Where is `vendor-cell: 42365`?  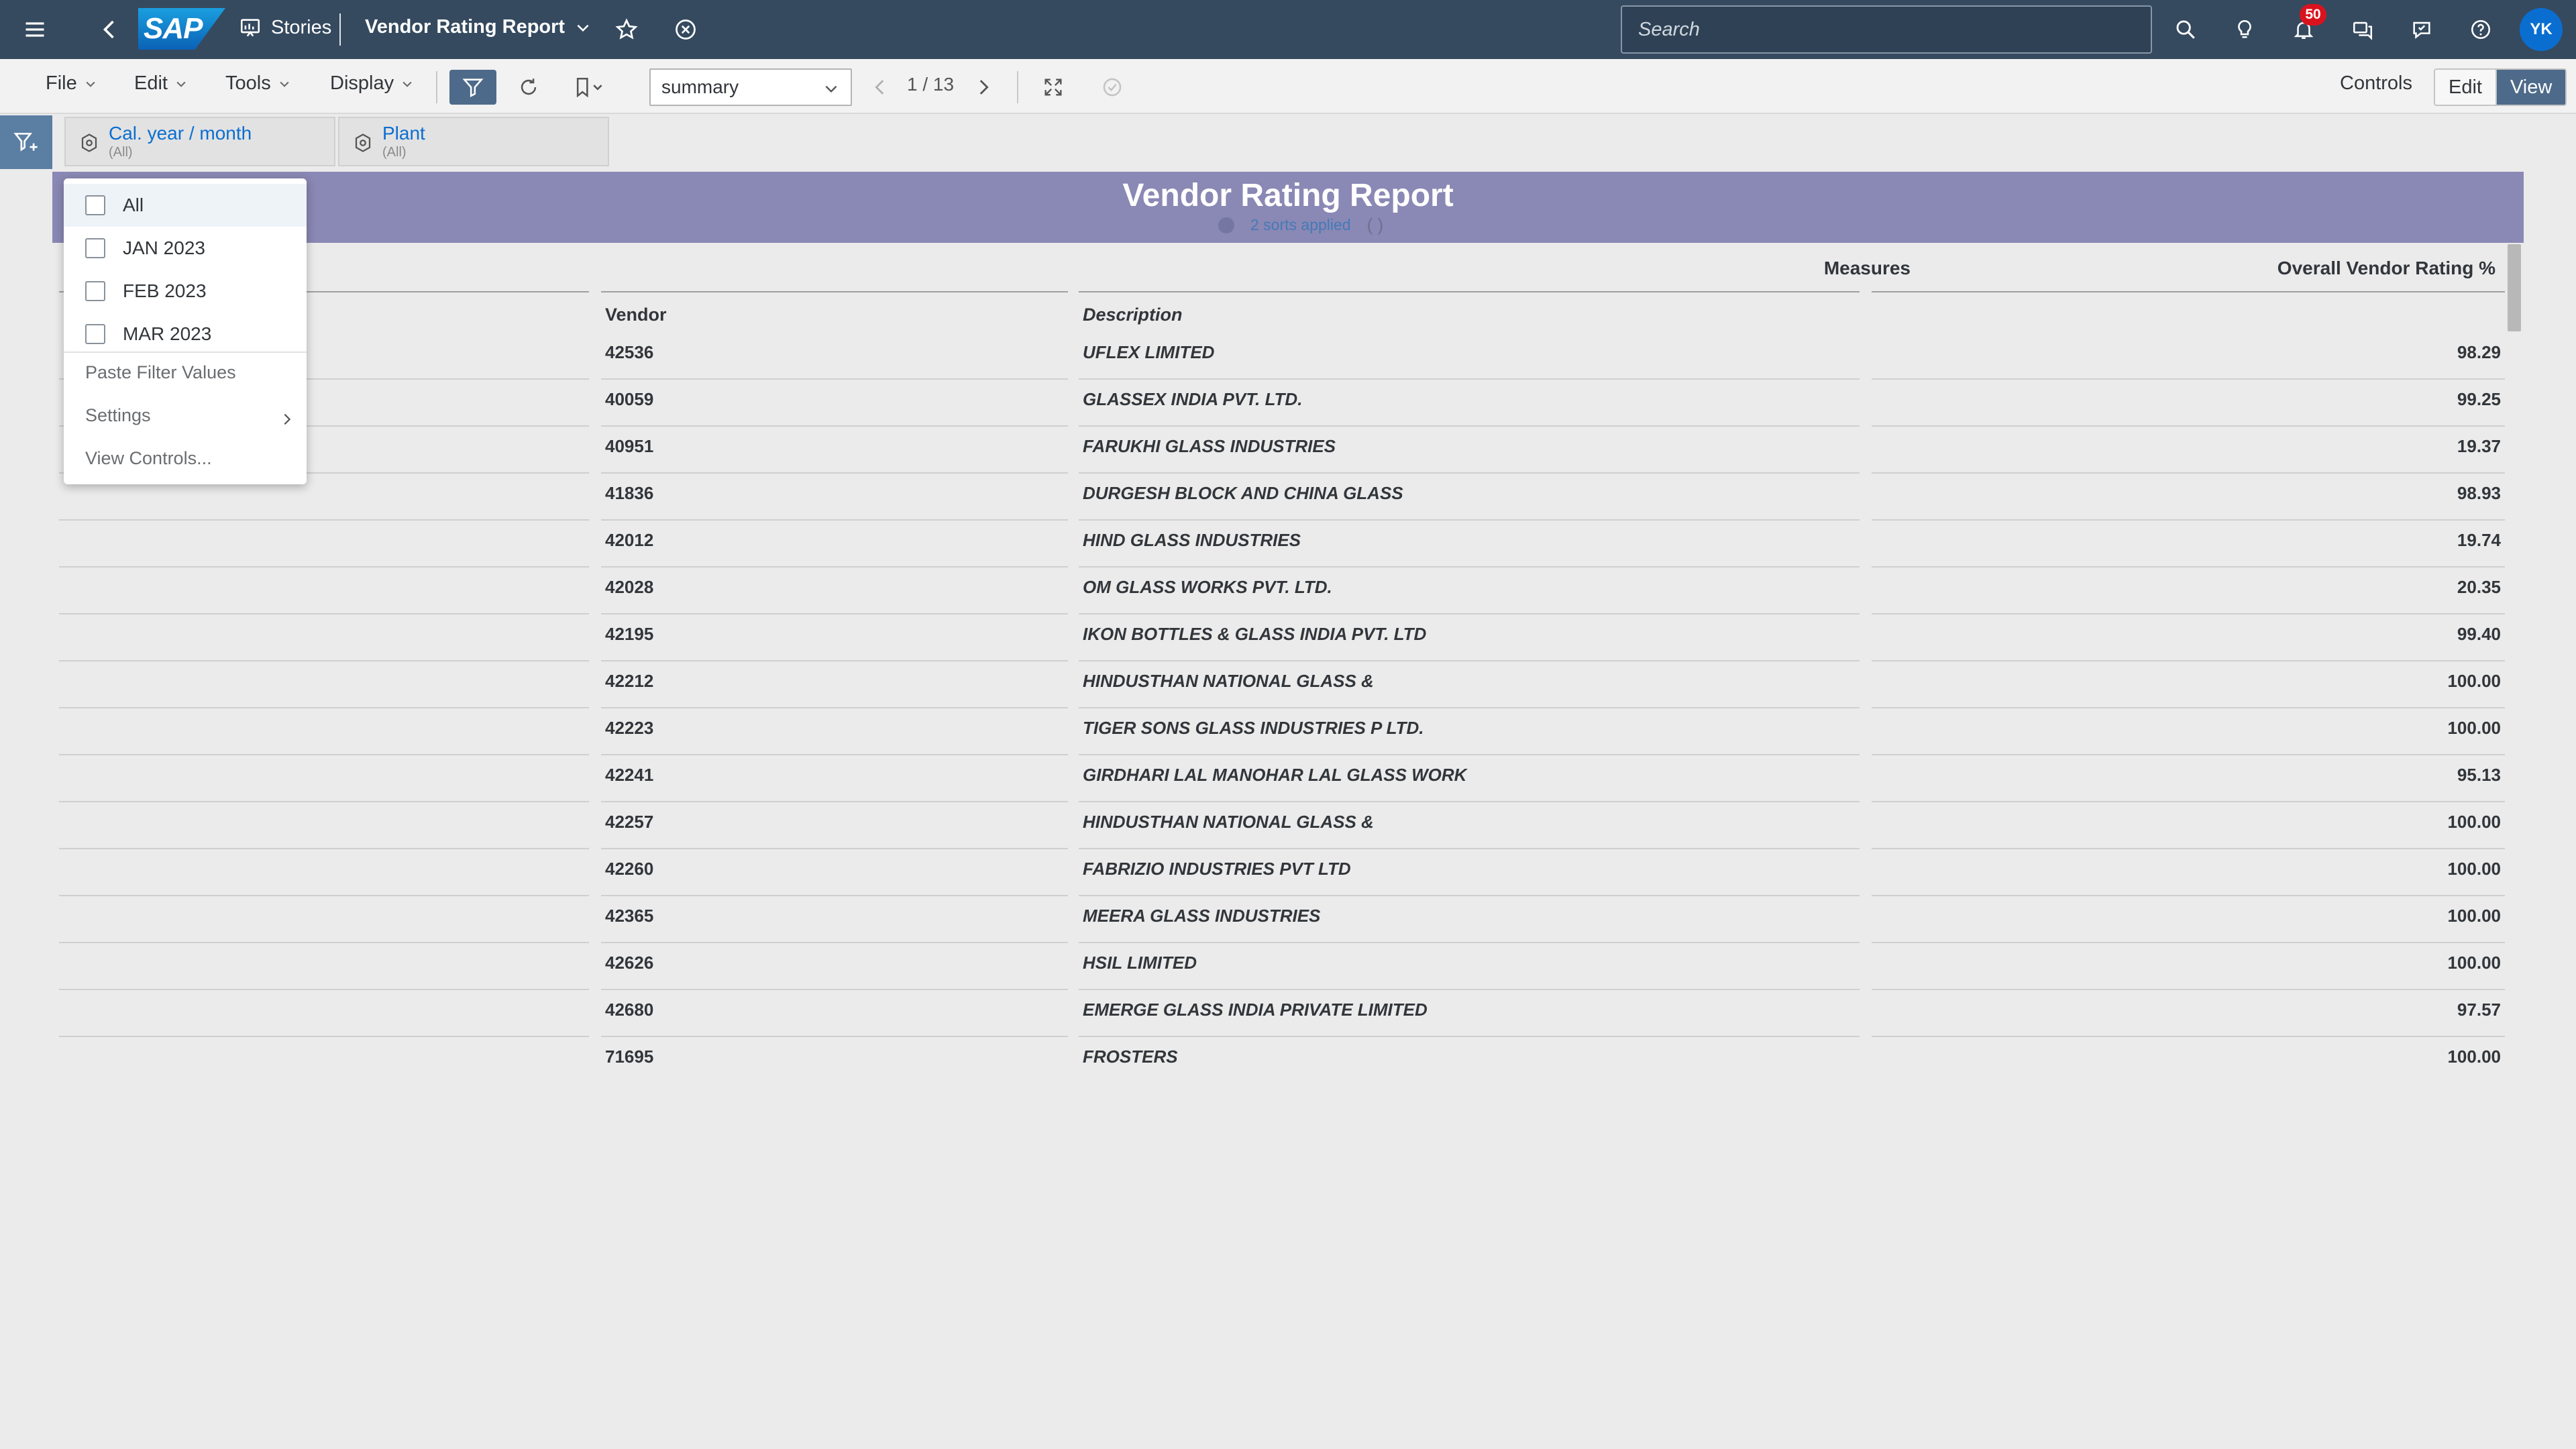
vendor-cell: 42365 is located at coordinates (834, 919).